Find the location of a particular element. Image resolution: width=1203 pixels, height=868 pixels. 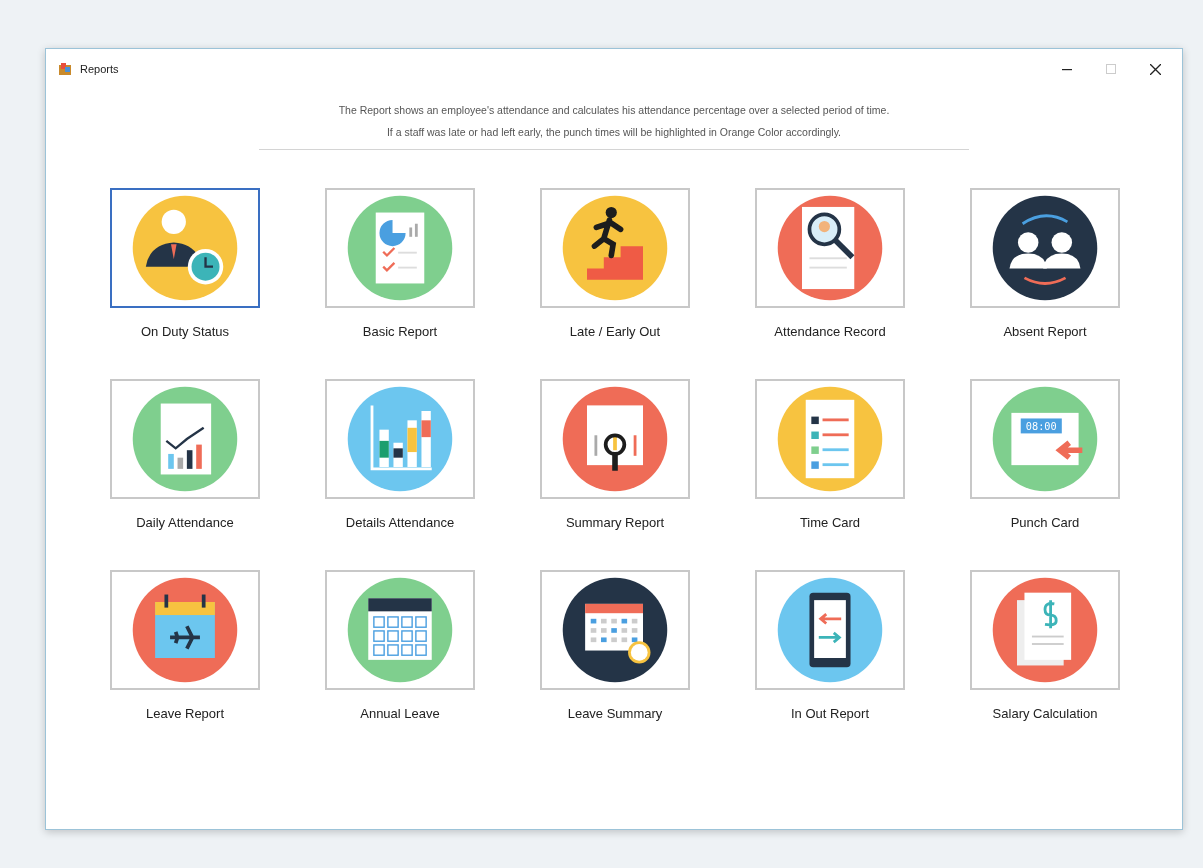

report-label: Leave Summary is located at coordinates (615, 713).